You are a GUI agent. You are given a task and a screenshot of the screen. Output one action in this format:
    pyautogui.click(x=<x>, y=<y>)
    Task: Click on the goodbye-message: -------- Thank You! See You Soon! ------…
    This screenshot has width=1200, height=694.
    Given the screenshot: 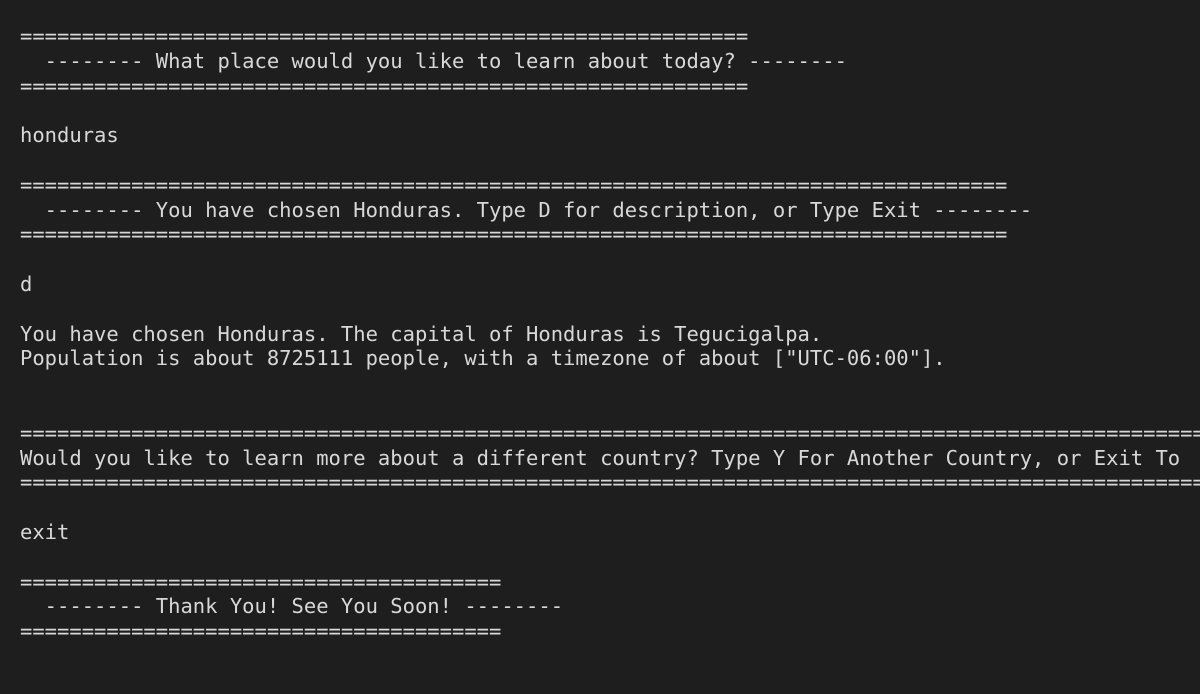 What is the action you would take?
    pyautogui.click(x=292, y=606)
    